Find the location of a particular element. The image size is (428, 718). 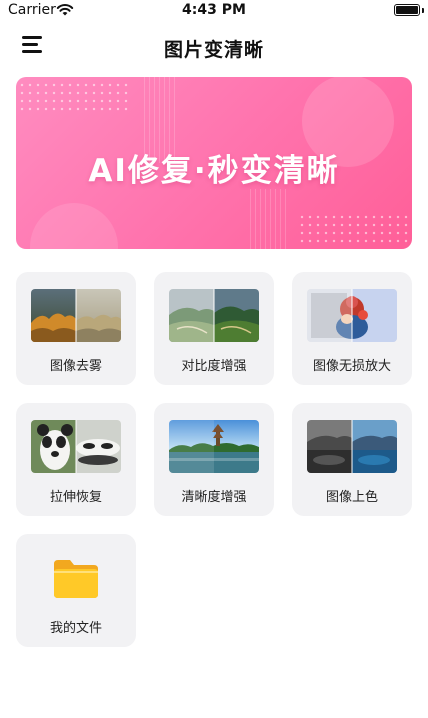

tool-my-files: 我的文件 is located at coordinates (76, 590).